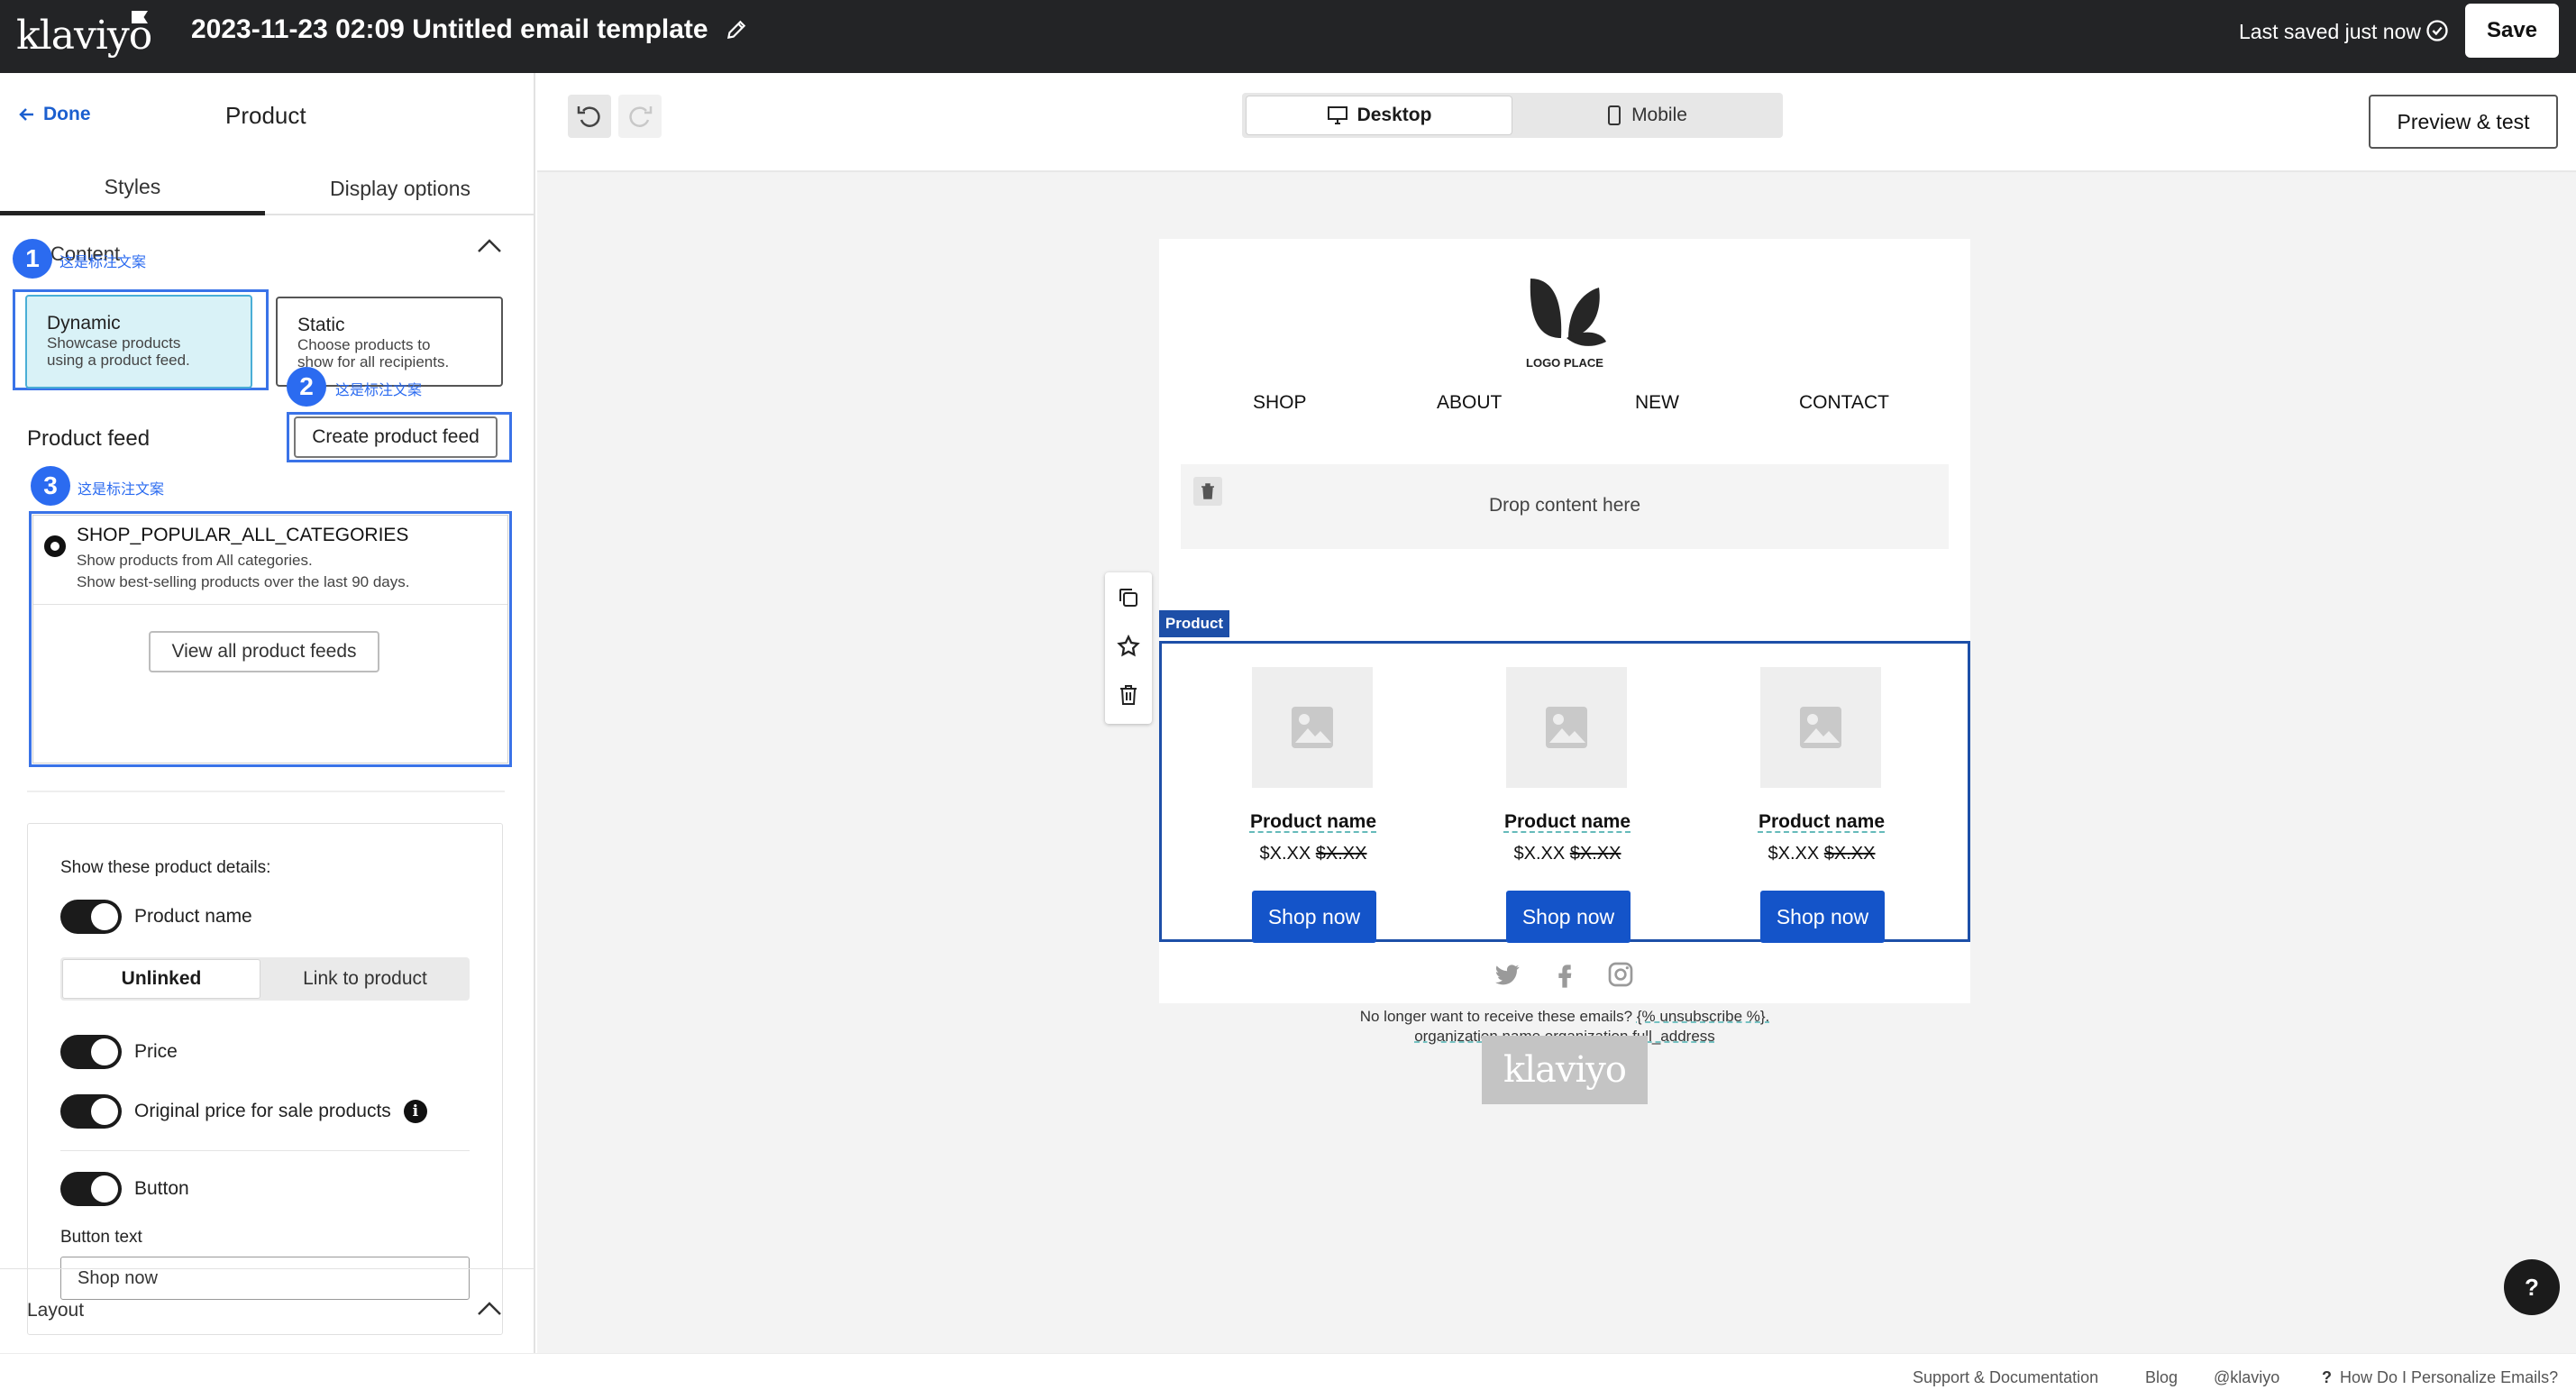 This screenshot has width=2576, height=1399. Describe the element at coordinates (91, 917) in the screenshot. I see `product-name-toggle` at that location.